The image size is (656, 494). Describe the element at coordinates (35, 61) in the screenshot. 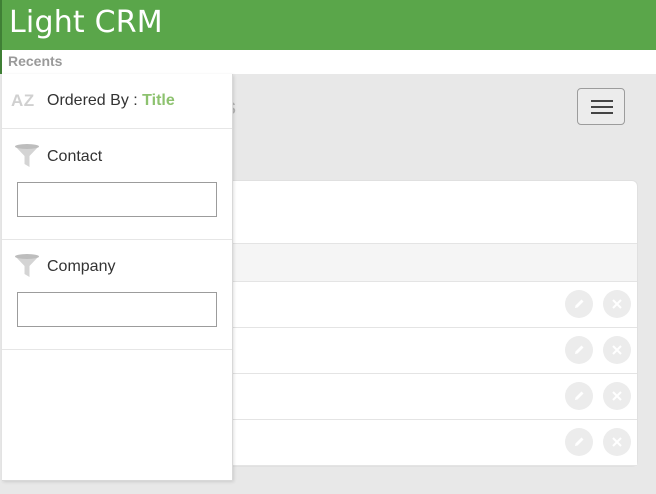

I see `recents-link: Recents` at that location.